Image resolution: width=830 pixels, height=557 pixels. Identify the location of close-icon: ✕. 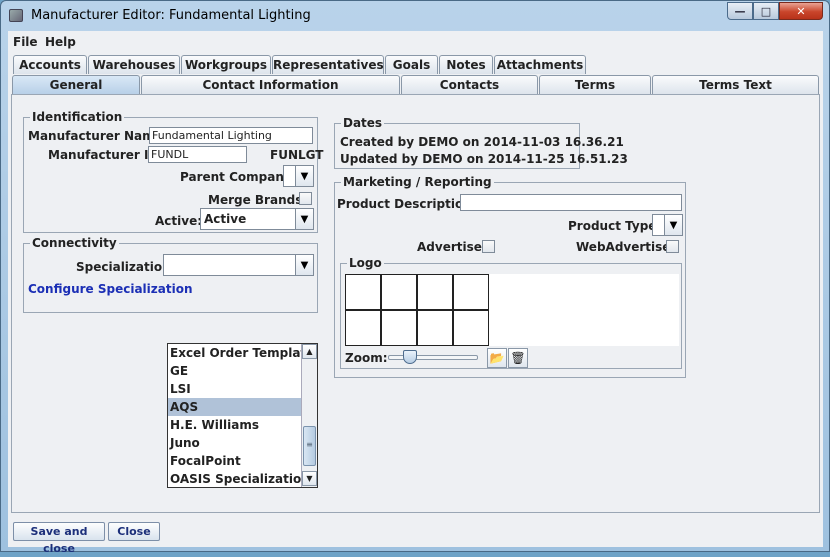
(801, 11).